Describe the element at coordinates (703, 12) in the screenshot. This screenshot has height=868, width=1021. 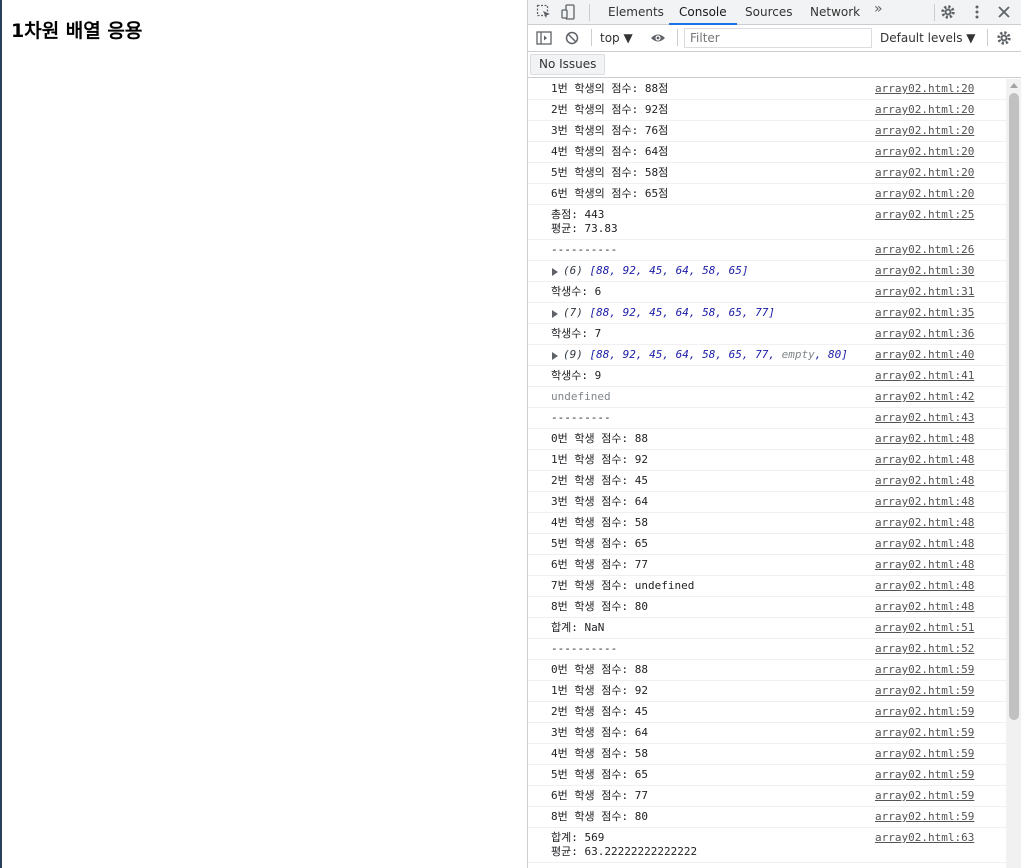
I see `tab-console: Console` at that location.